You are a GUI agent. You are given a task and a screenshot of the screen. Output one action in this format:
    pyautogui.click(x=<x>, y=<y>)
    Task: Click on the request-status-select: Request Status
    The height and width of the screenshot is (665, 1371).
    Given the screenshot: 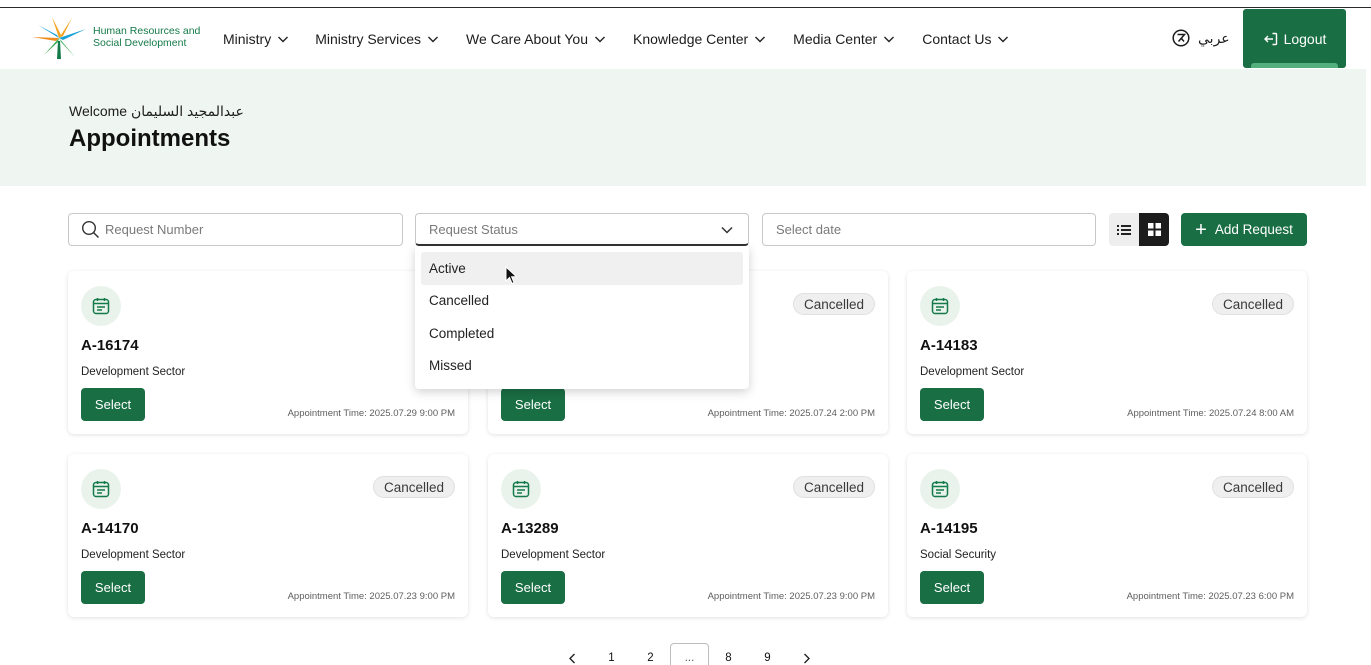 What is the action you would take?
    pyautogui.click(x=582, y=229)
    